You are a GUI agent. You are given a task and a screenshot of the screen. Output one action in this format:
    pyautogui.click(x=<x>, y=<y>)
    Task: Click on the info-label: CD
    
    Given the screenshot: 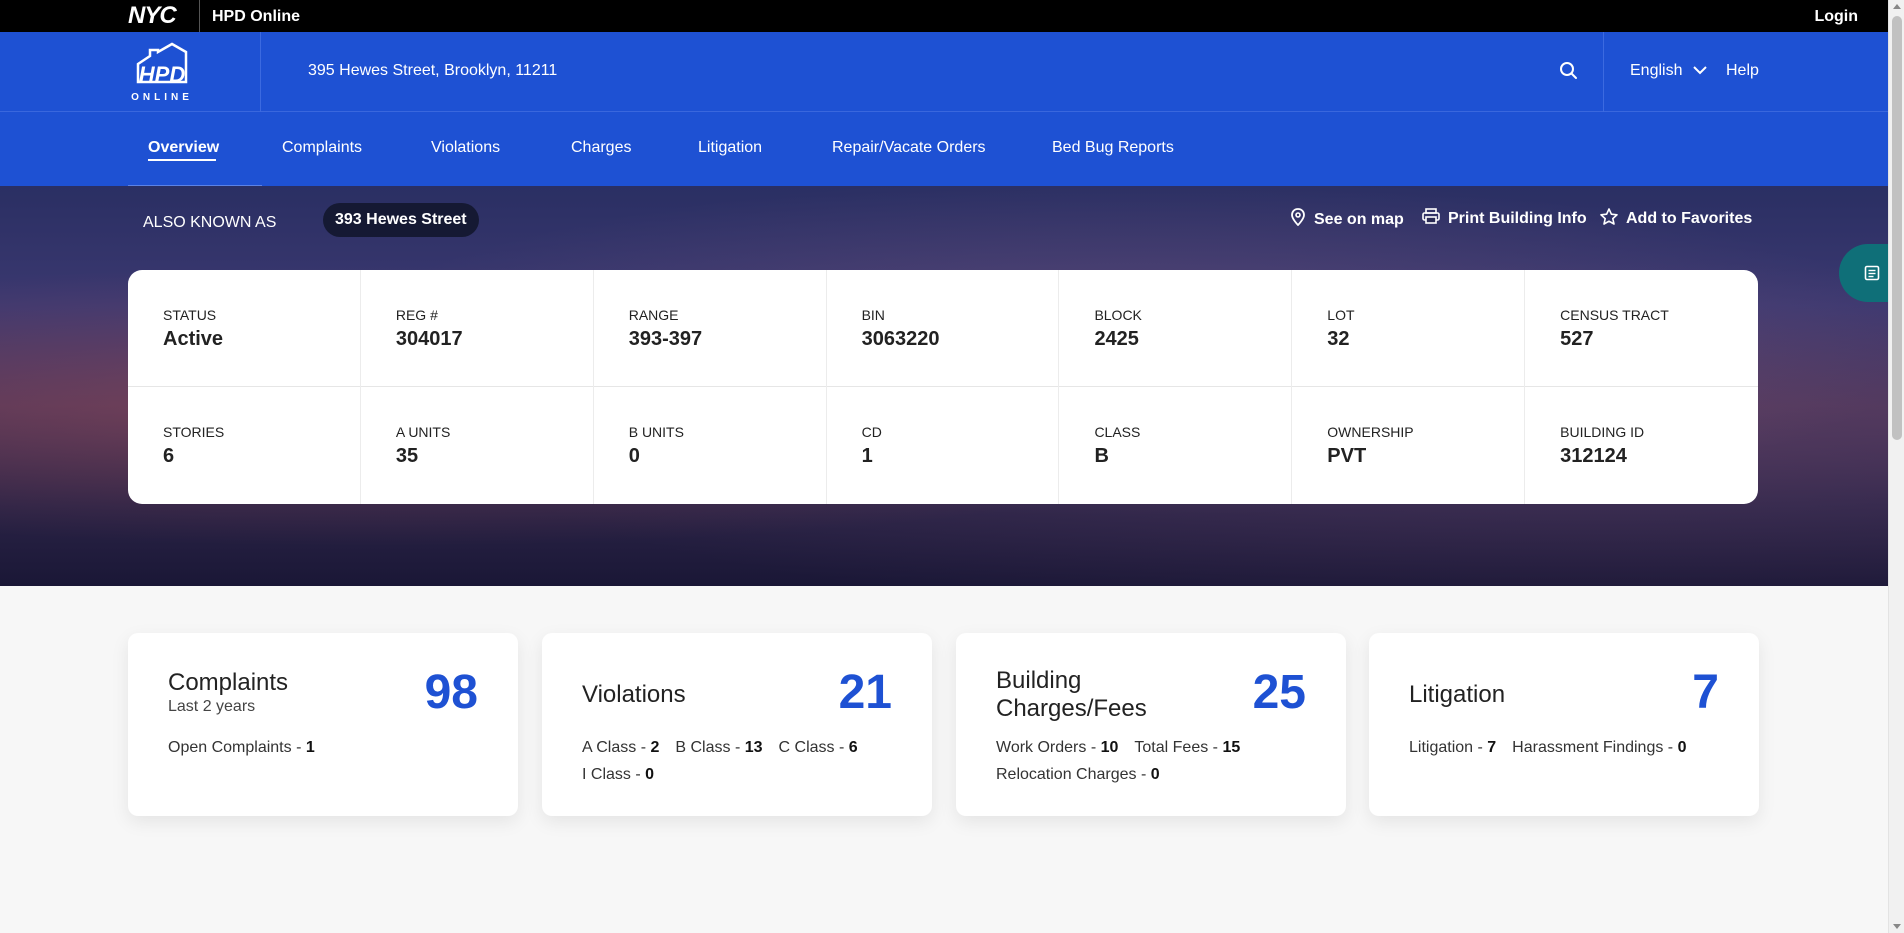 What is the action you would take?
    pyautogui.click(x=871, y=432)
    